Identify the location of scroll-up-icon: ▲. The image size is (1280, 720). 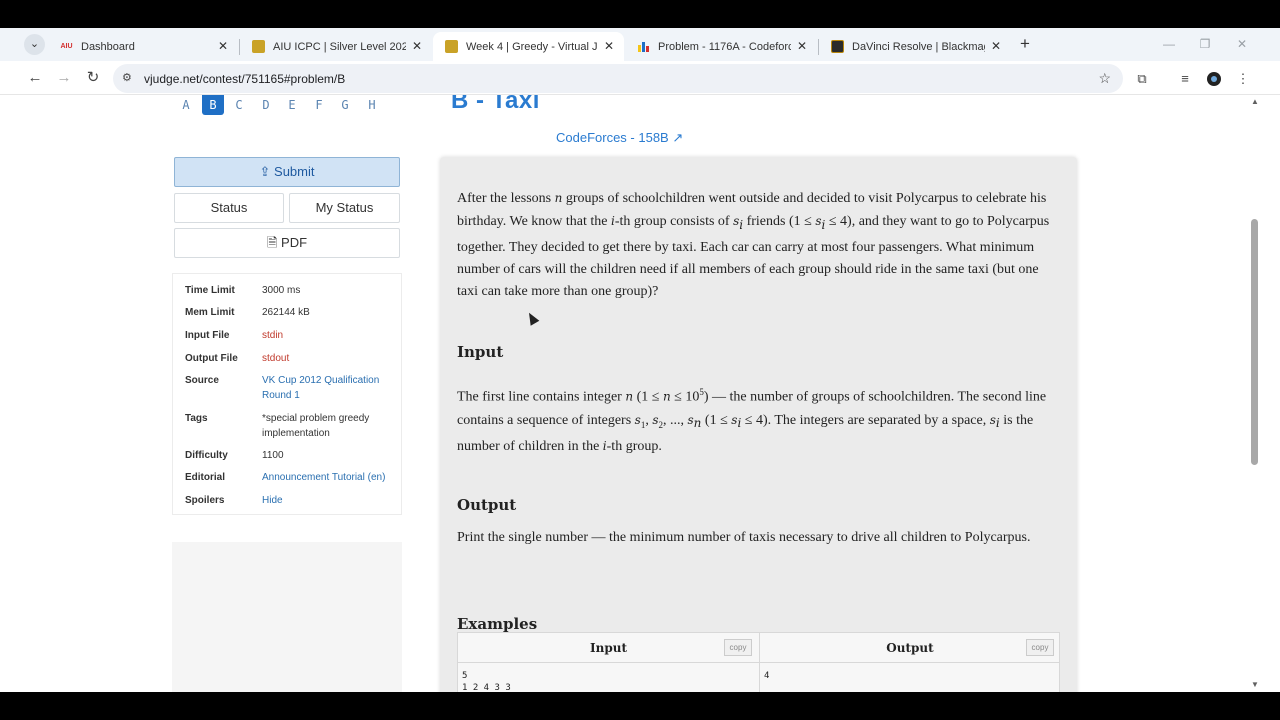
(1255, 102).